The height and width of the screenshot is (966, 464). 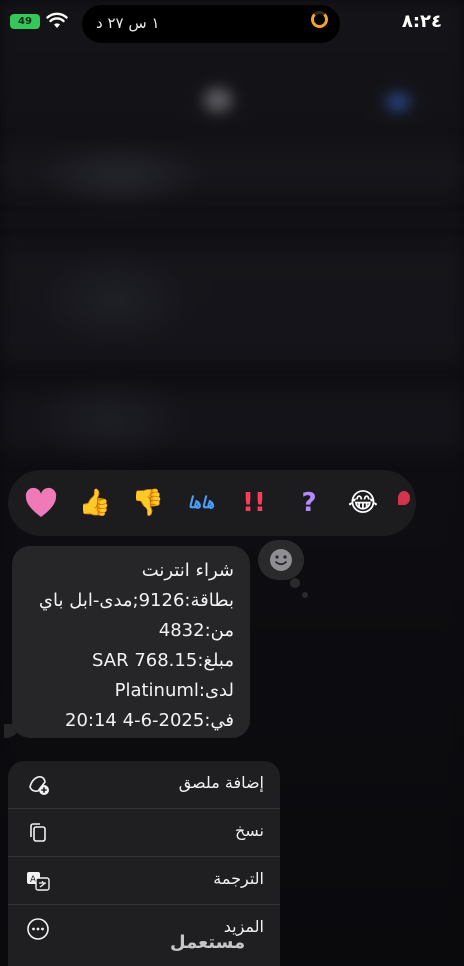 I want to click on exclamation-reaction-icon: !!, so click(x=254, y=503).